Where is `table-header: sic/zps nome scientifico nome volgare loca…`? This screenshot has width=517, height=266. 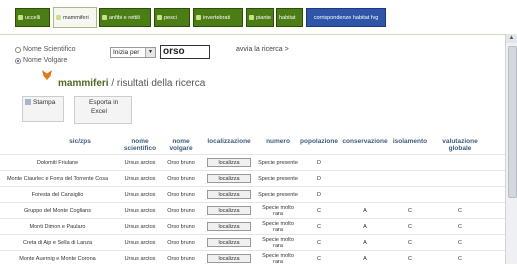 table-header: sic/zps nome scientifico nome volgare loca… is located at coordinates (252, 145).